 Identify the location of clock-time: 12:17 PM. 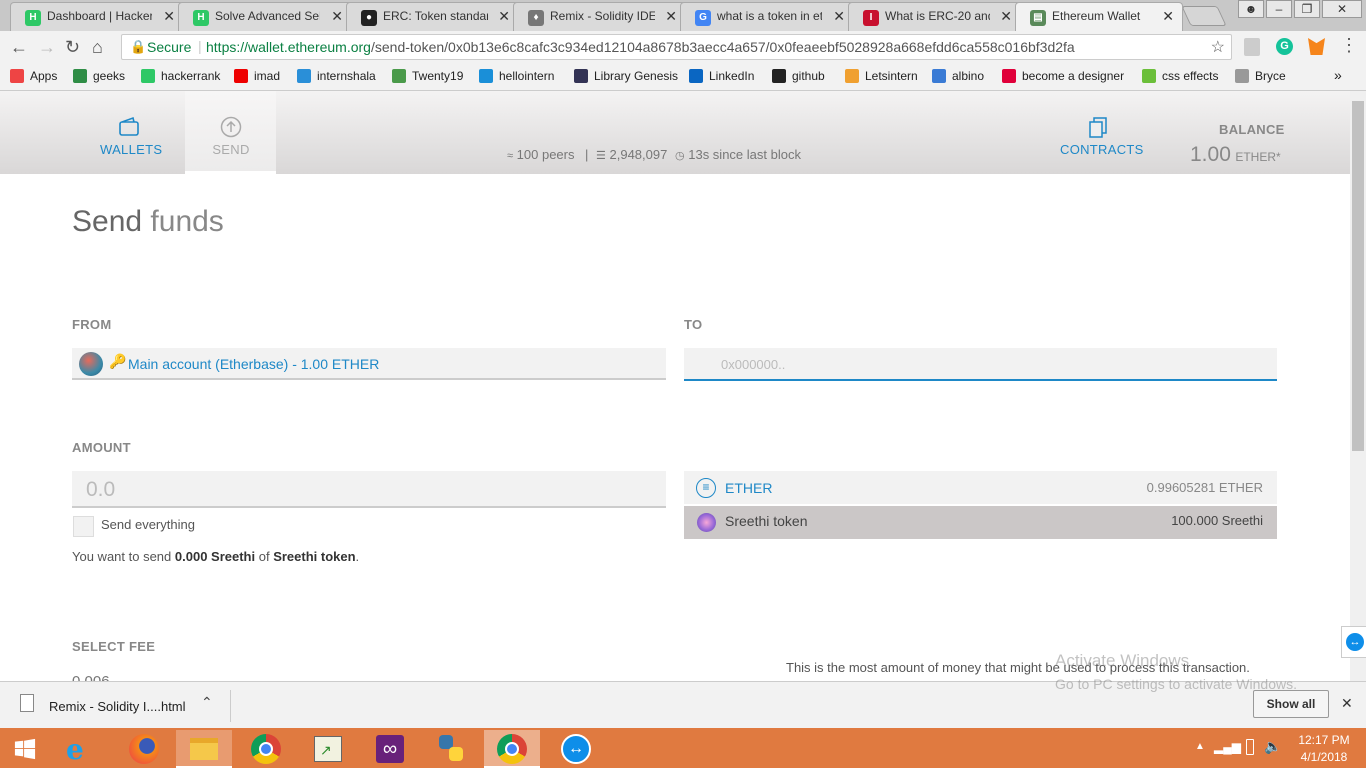
(1324, 740).